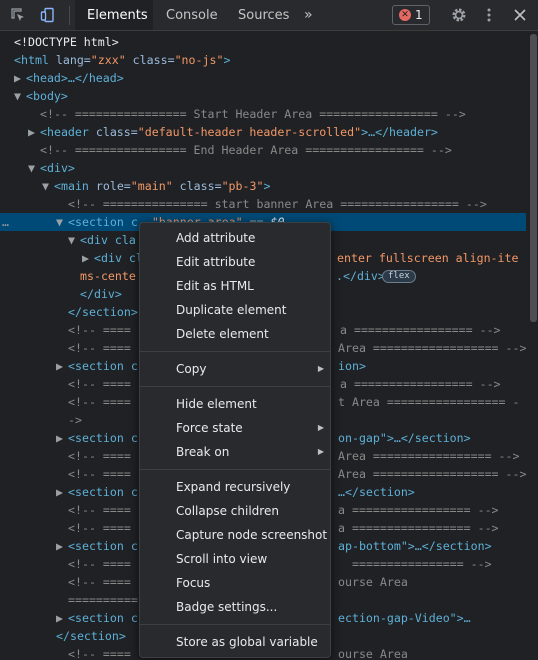  I want to click on inspect-element-icon, so click(18, 15).